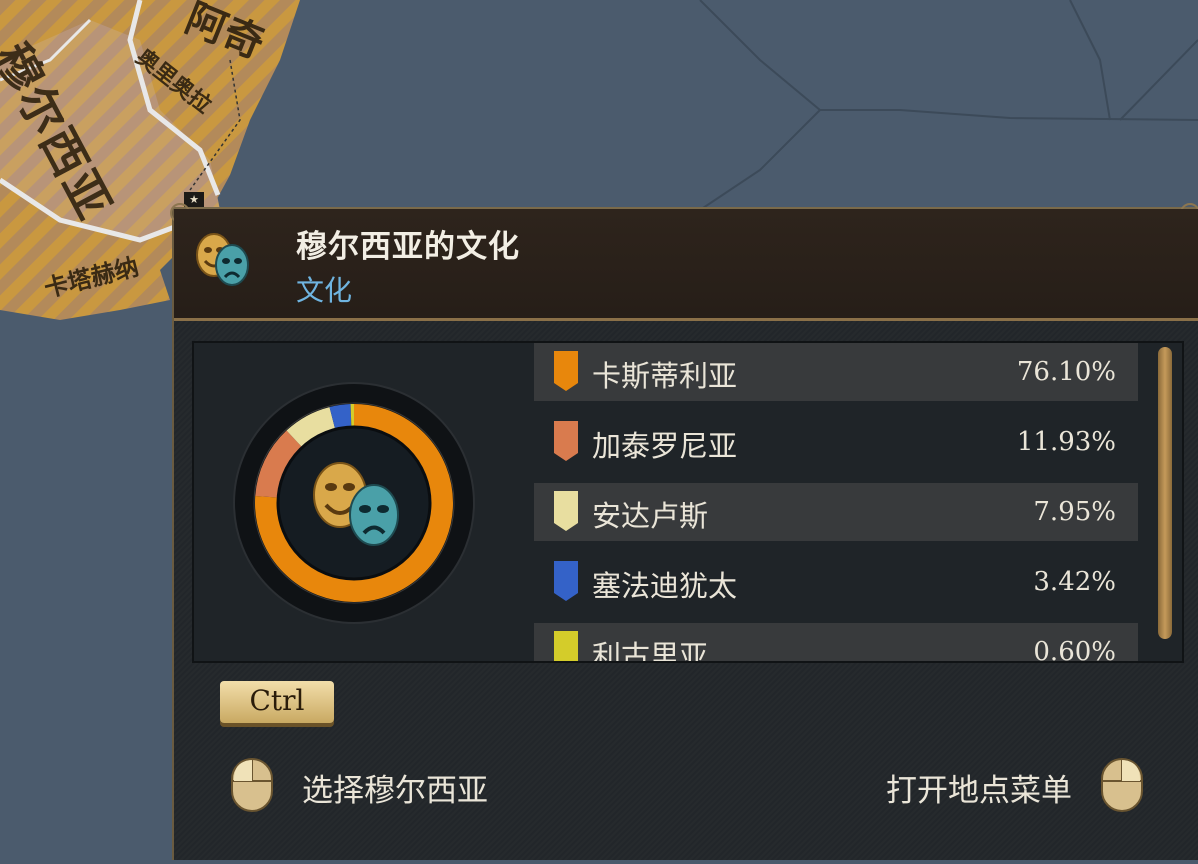 This screenshot has width=1198, height=864. I want to click on culture-name: 安达卢斯, so click(650, 516).